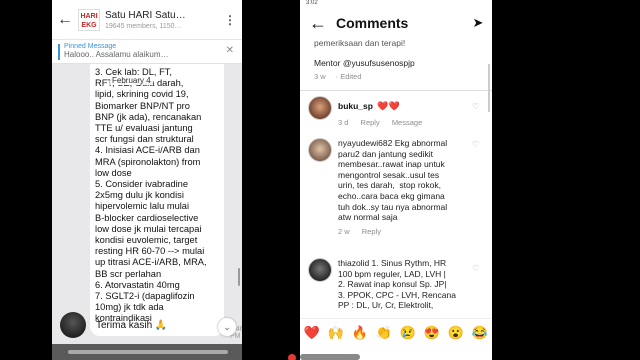 Image resolution: width=640 pixels, height=360 pixels. Describe the element at coordinates (404, 105) in the screenshot. I see `comment-line: buku_sp ❤️❤️` at that location.